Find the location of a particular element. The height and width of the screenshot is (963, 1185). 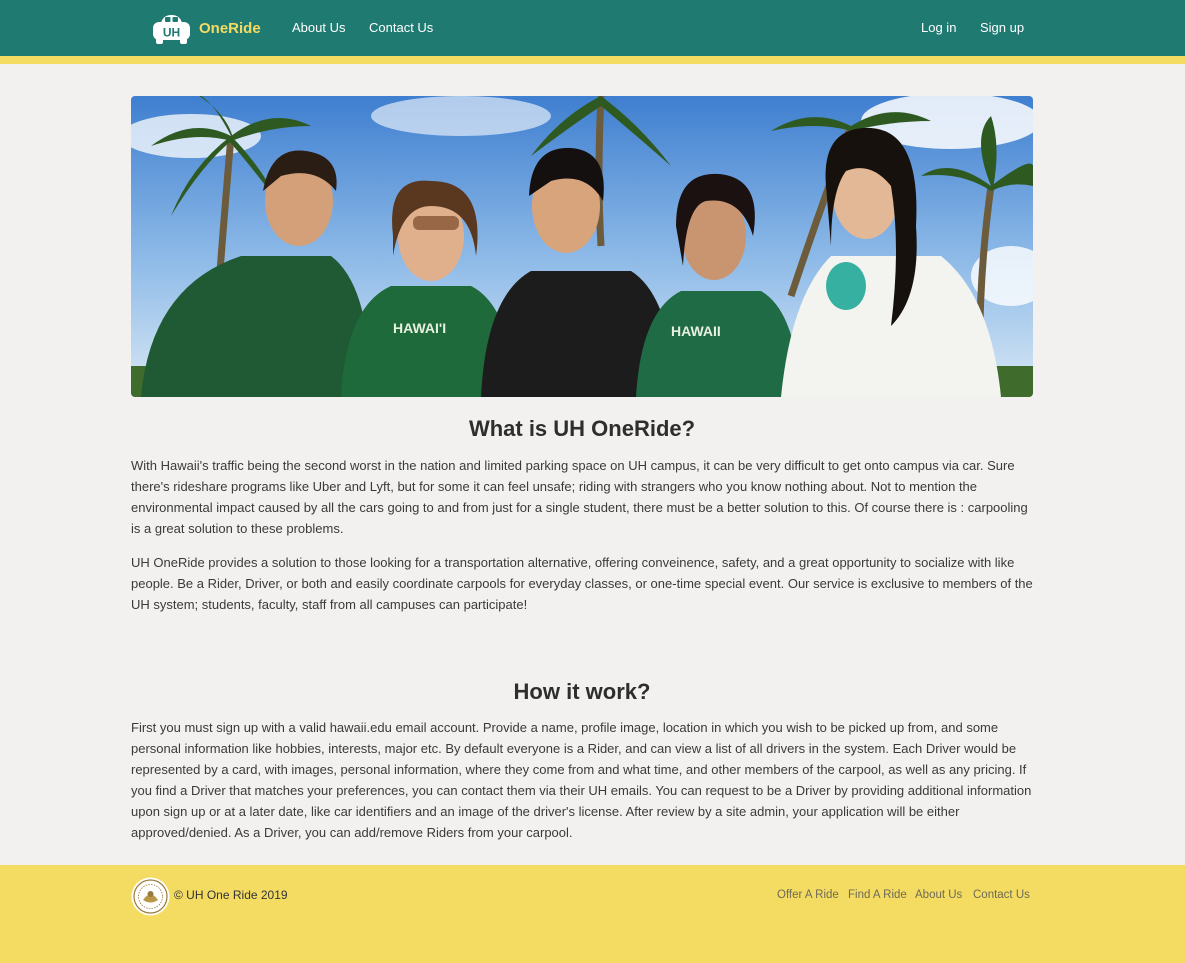

car-logo-icon: UH is located at coordinates (171, 29).